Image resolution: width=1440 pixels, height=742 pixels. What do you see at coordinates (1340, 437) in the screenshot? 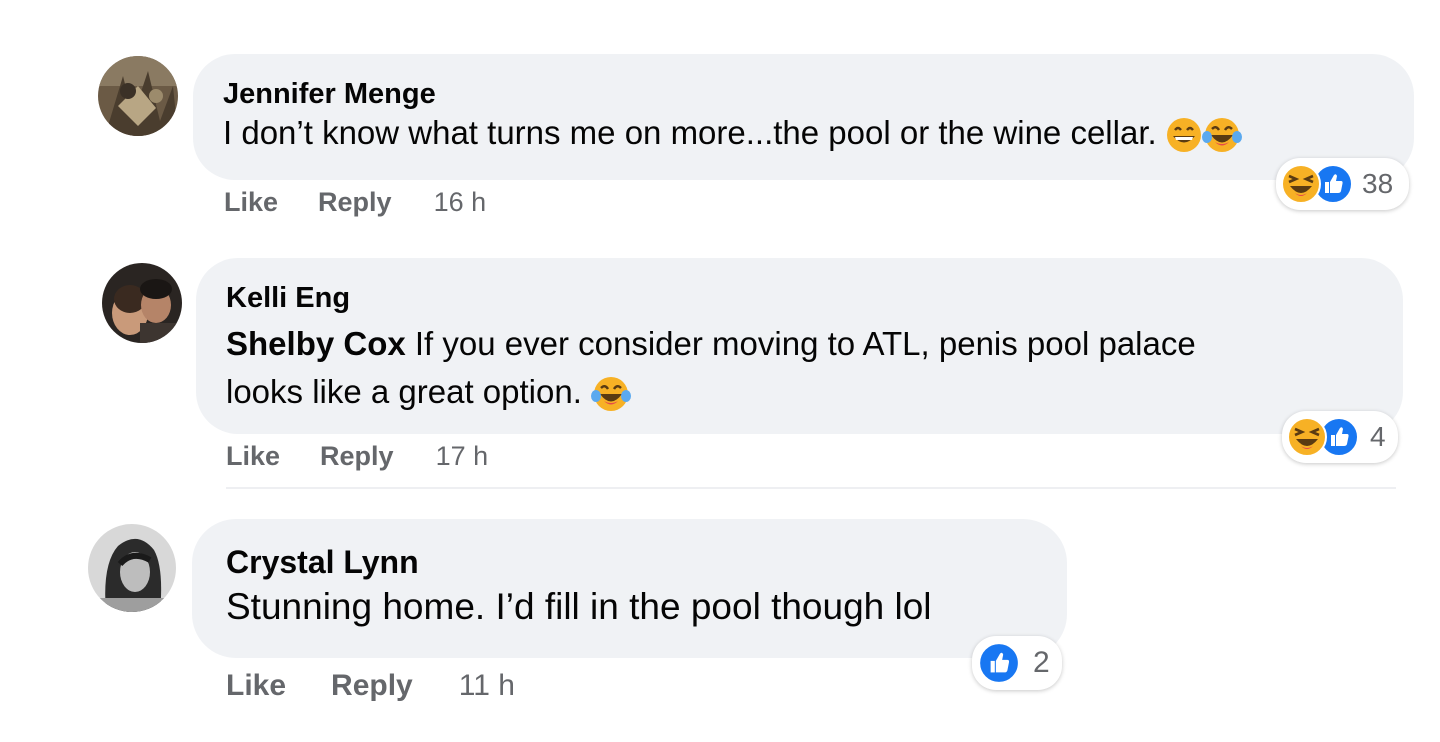
I see `reaction-summary: 4` at bounding box center [1340, 437].